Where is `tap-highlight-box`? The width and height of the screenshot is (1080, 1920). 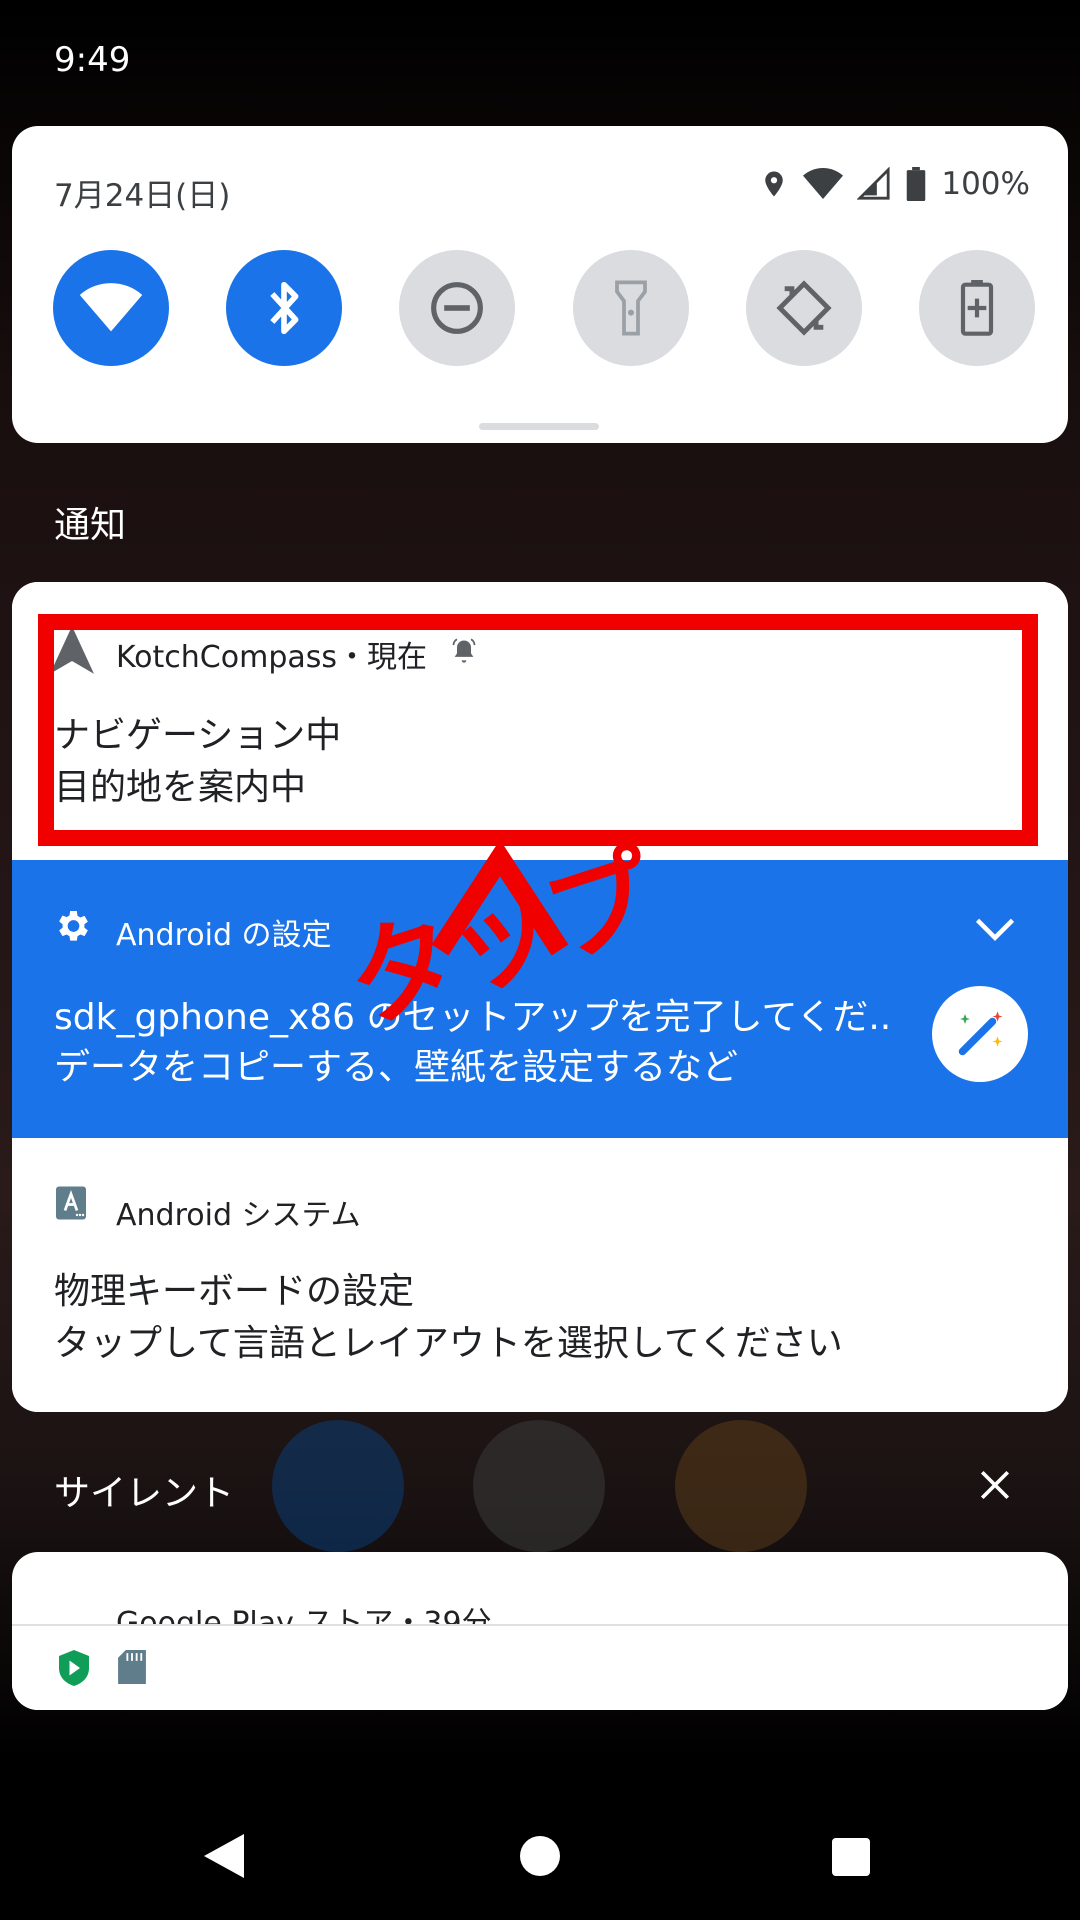 tap-highlight-box is located at coordinates (538, 730).